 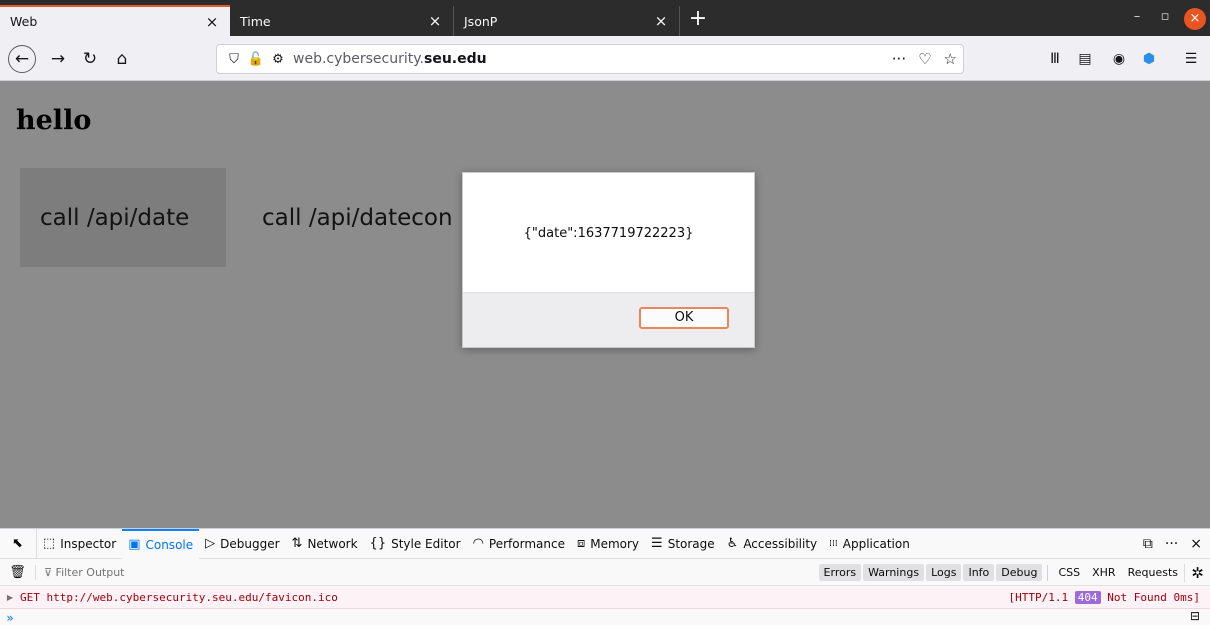 What do you see at coordinates (278, 59) in the screenshot?
I see `permissions-icon: ⚙` at bounding box center [278, 59].